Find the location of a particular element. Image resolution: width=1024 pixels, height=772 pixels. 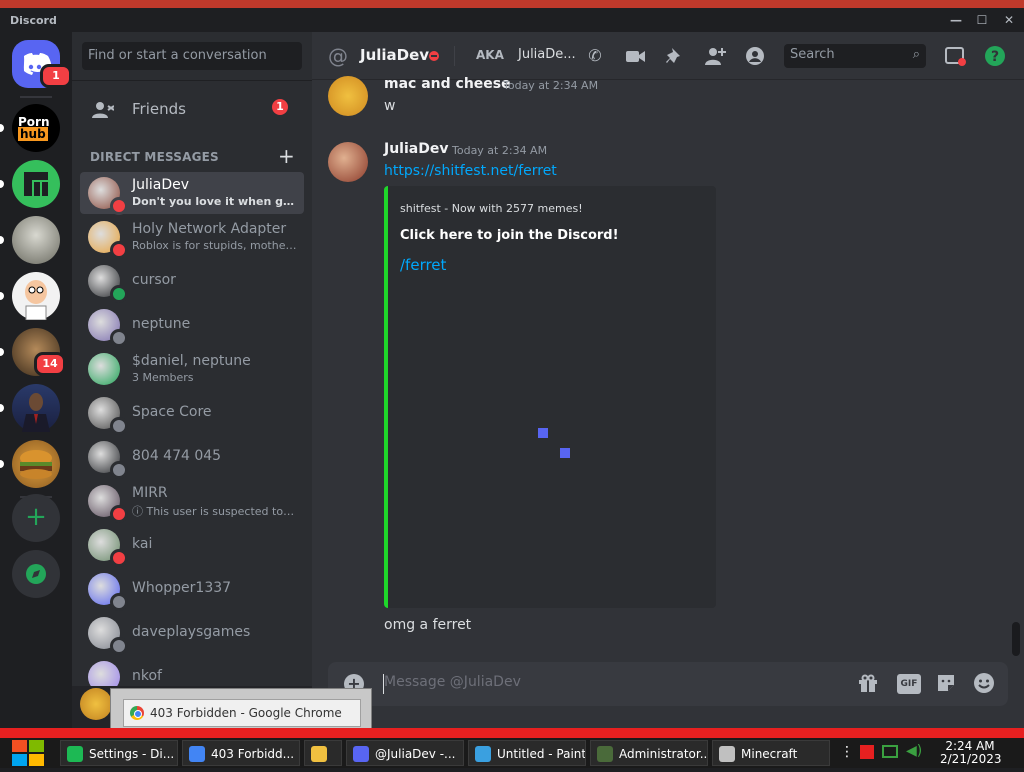

sticker-icon is located at coordinates (946, 684).